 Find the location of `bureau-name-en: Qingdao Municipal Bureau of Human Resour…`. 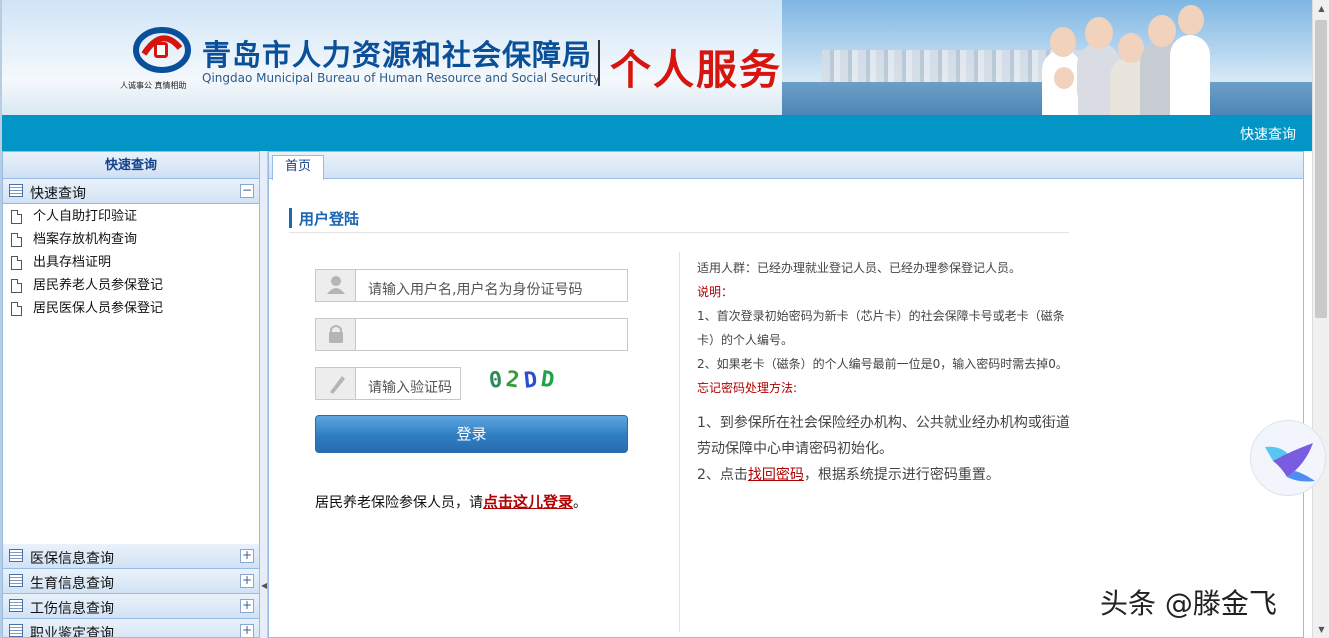

bureau-name-en: Qingdao Municipal Bureau of Human Resour… is located at coordinates (401, 78).